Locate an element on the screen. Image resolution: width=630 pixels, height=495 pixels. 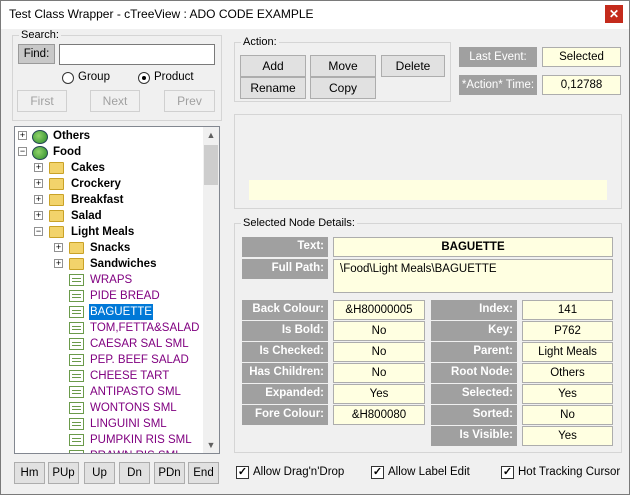
tree-node-label: Others is located at coordinates (72, 136).